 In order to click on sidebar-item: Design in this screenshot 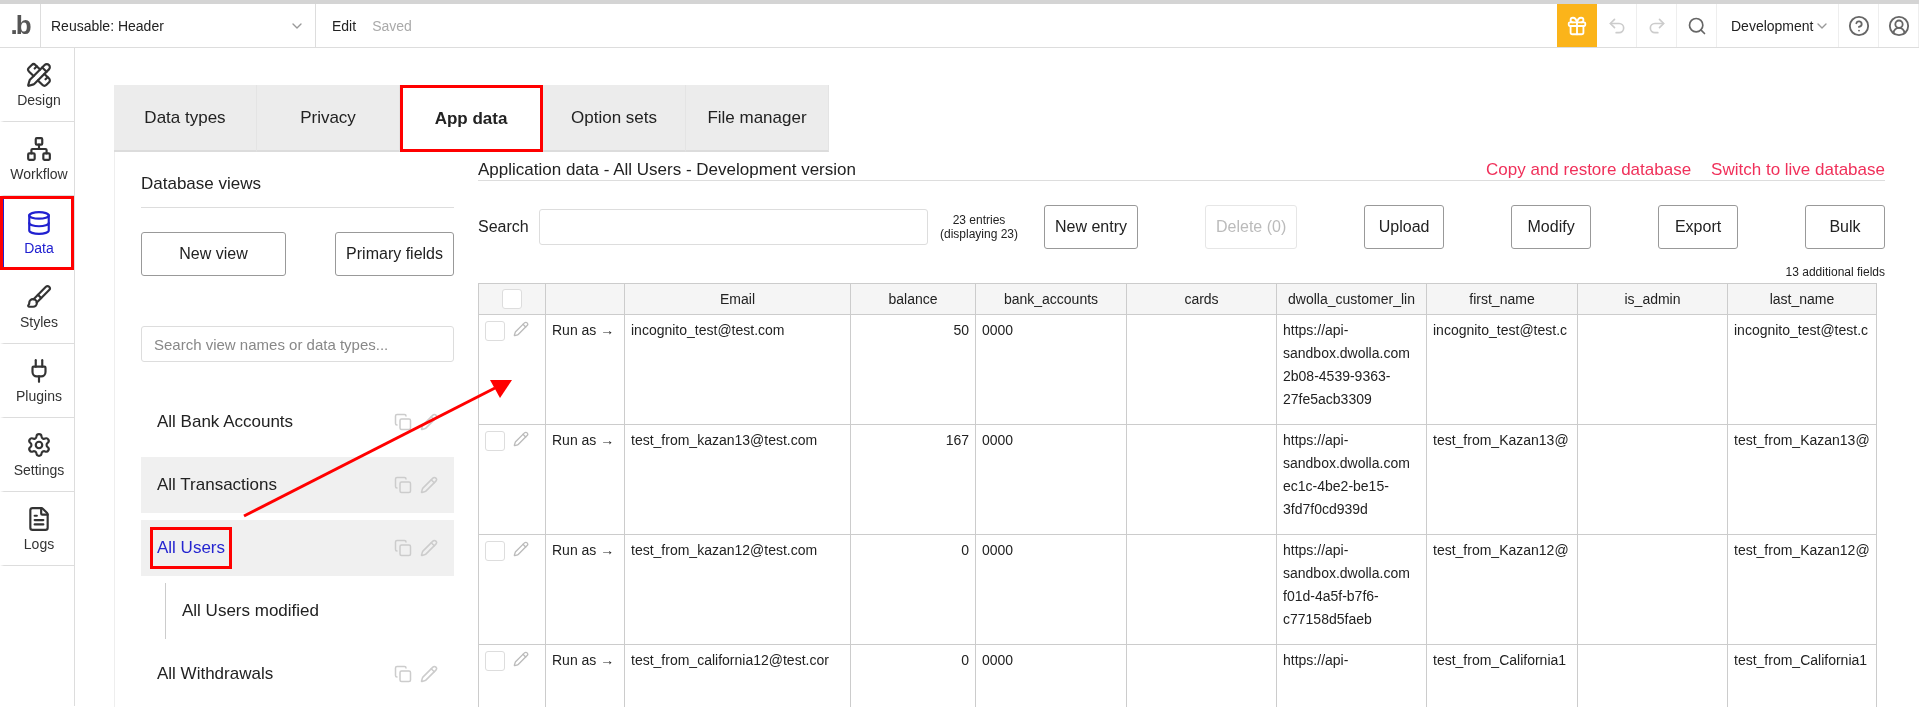, I will do `click(37, 85)`.